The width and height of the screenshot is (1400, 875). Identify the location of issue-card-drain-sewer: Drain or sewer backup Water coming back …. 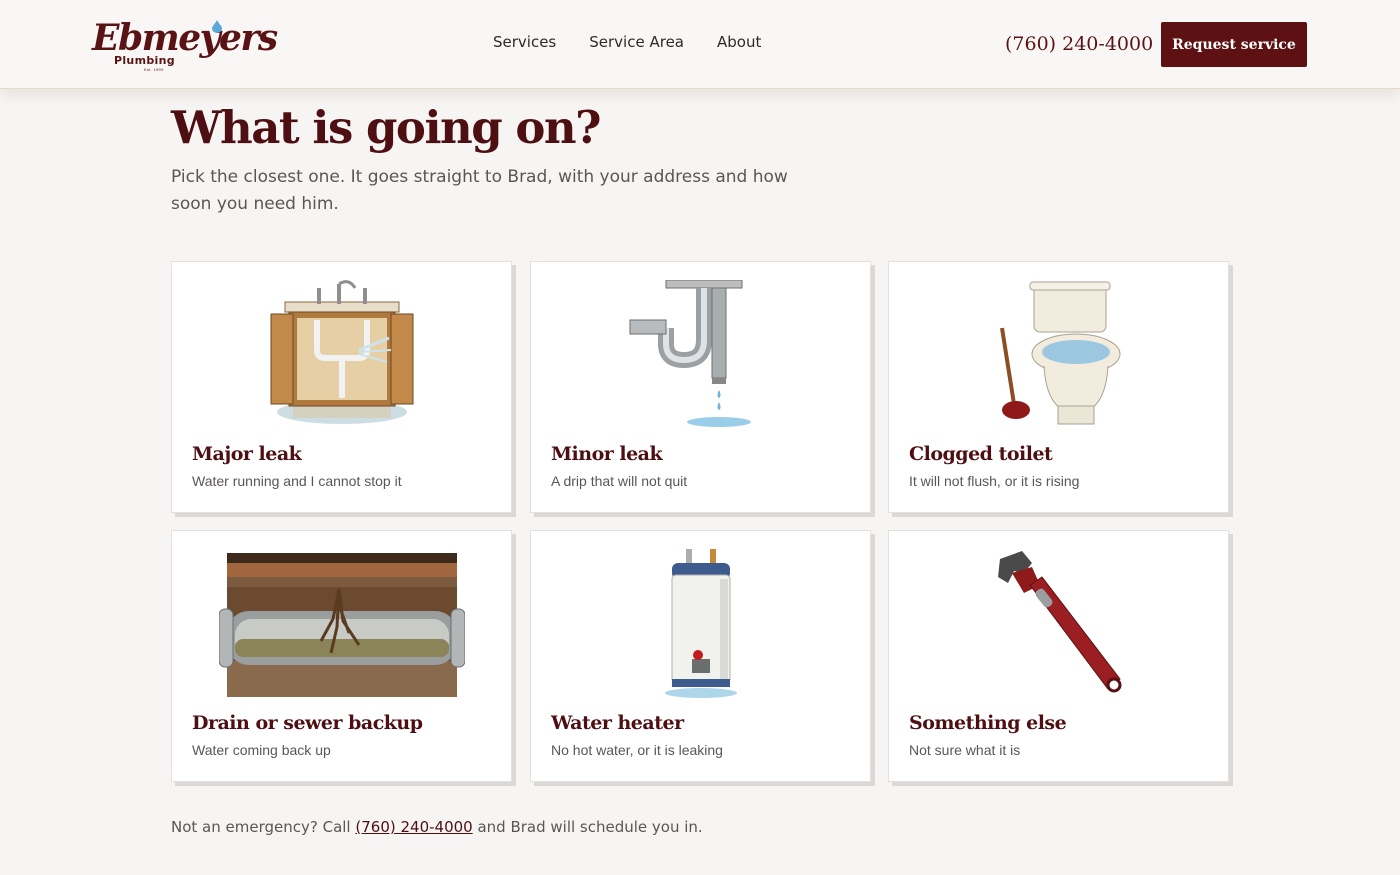
(341, 656).